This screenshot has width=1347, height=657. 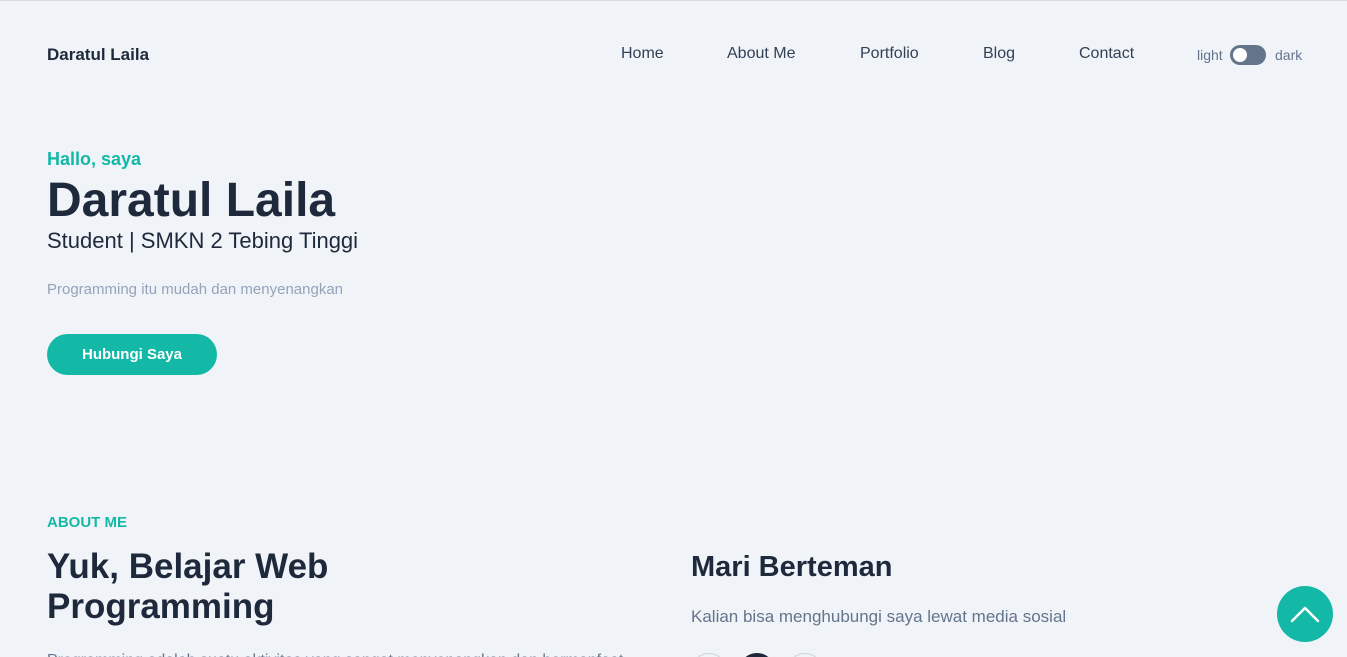 What do you see at coordinates (132, 354) in the screenshot?
I see `contact-me-button: Hubungi Saya` at bounding box center [132, 354].